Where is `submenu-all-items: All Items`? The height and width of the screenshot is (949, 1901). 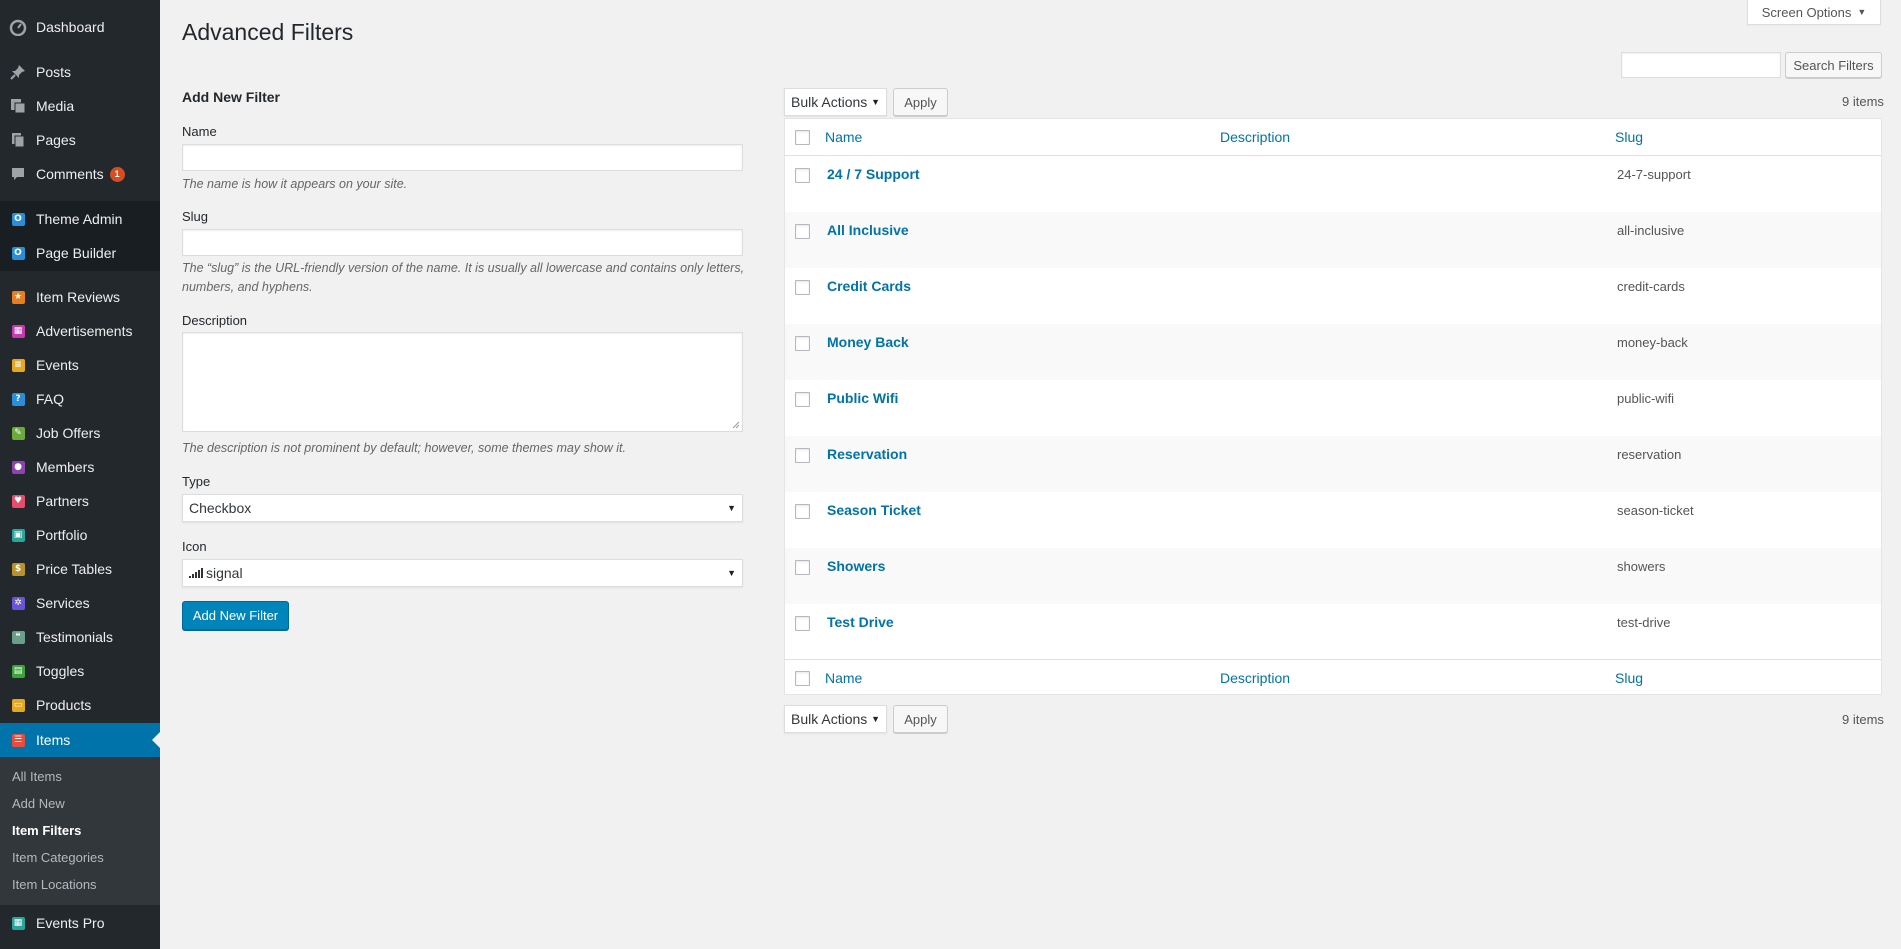 submenu-all-items: All Items is located at coordinates (37, 776).